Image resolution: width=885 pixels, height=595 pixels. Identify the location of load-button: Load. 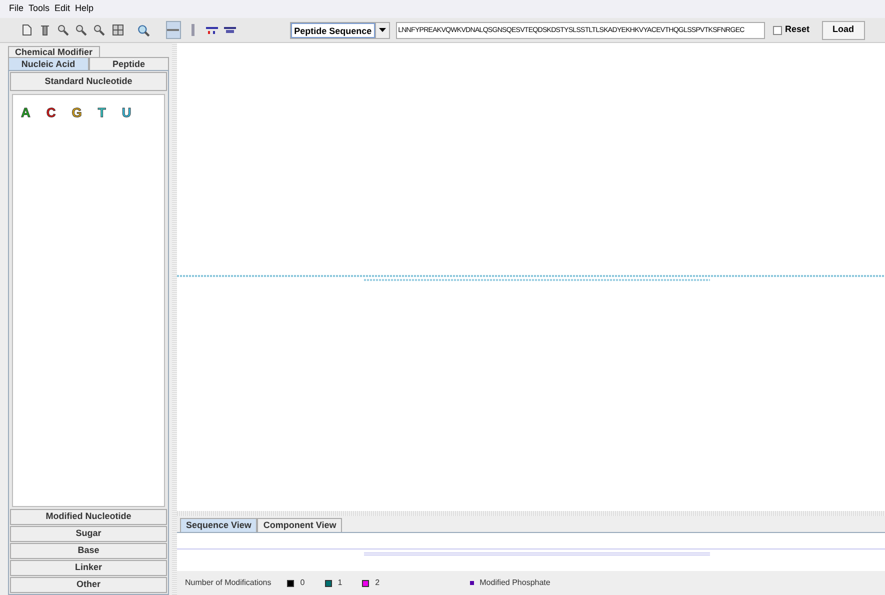
(844, 30).